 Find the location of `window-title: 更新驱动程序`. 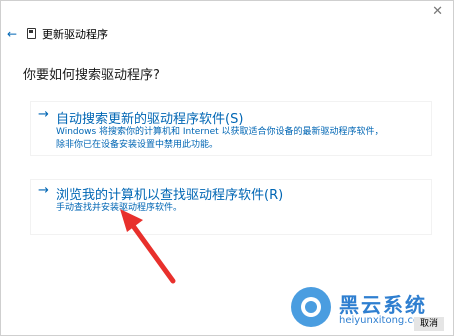

window-title: 更新驱动程序 is located at coordinates (75, 34).